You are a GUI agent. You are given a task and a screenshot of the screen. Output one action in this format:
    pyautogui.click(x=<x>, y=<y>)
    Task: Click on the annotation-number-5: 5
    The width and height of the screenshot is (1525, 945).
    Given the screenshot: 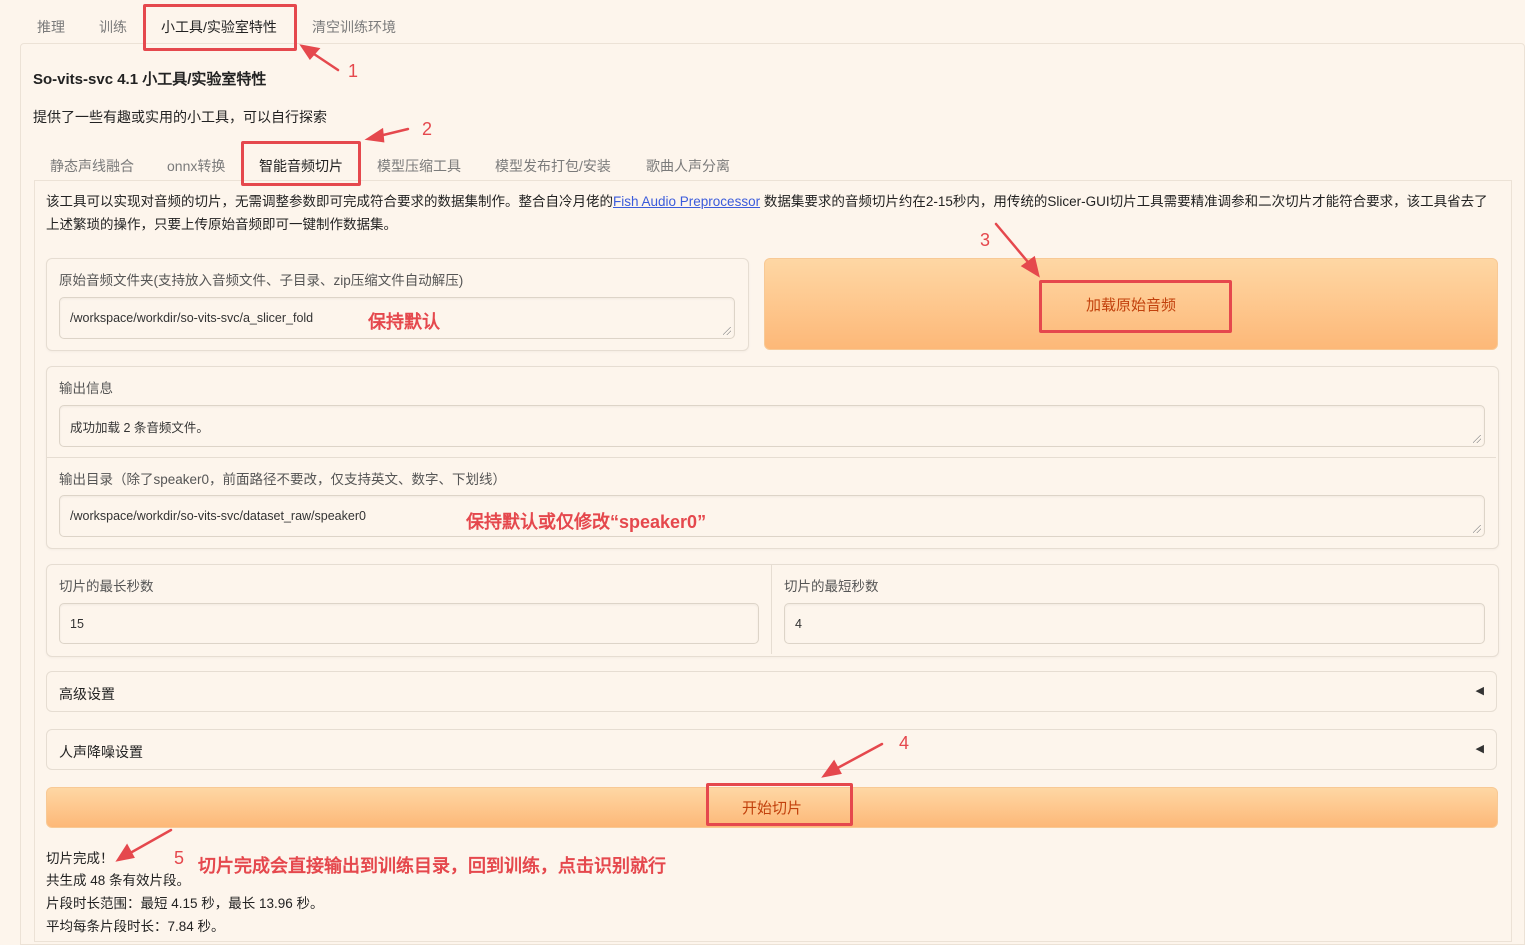 What is the action you would take?
    pyautogui.click(x=179, y=858)
    